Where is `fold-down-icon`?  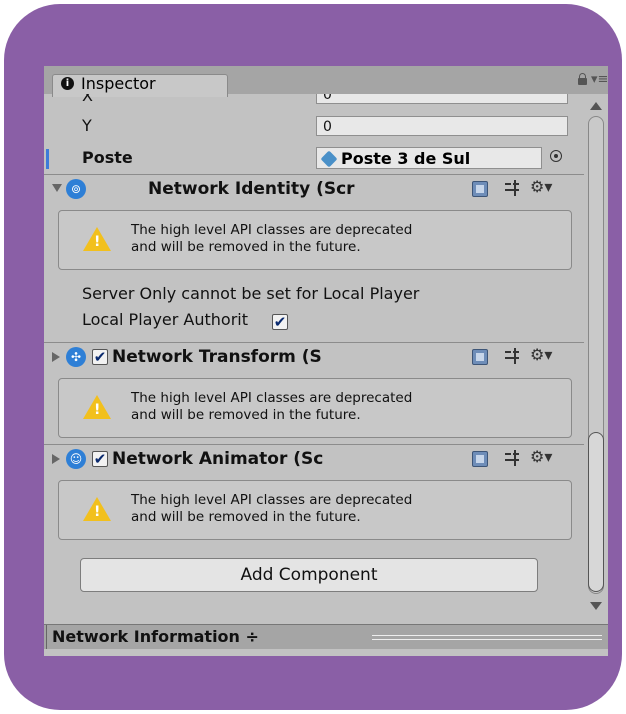 fold-down-icon is located at coordinates (57, 188).